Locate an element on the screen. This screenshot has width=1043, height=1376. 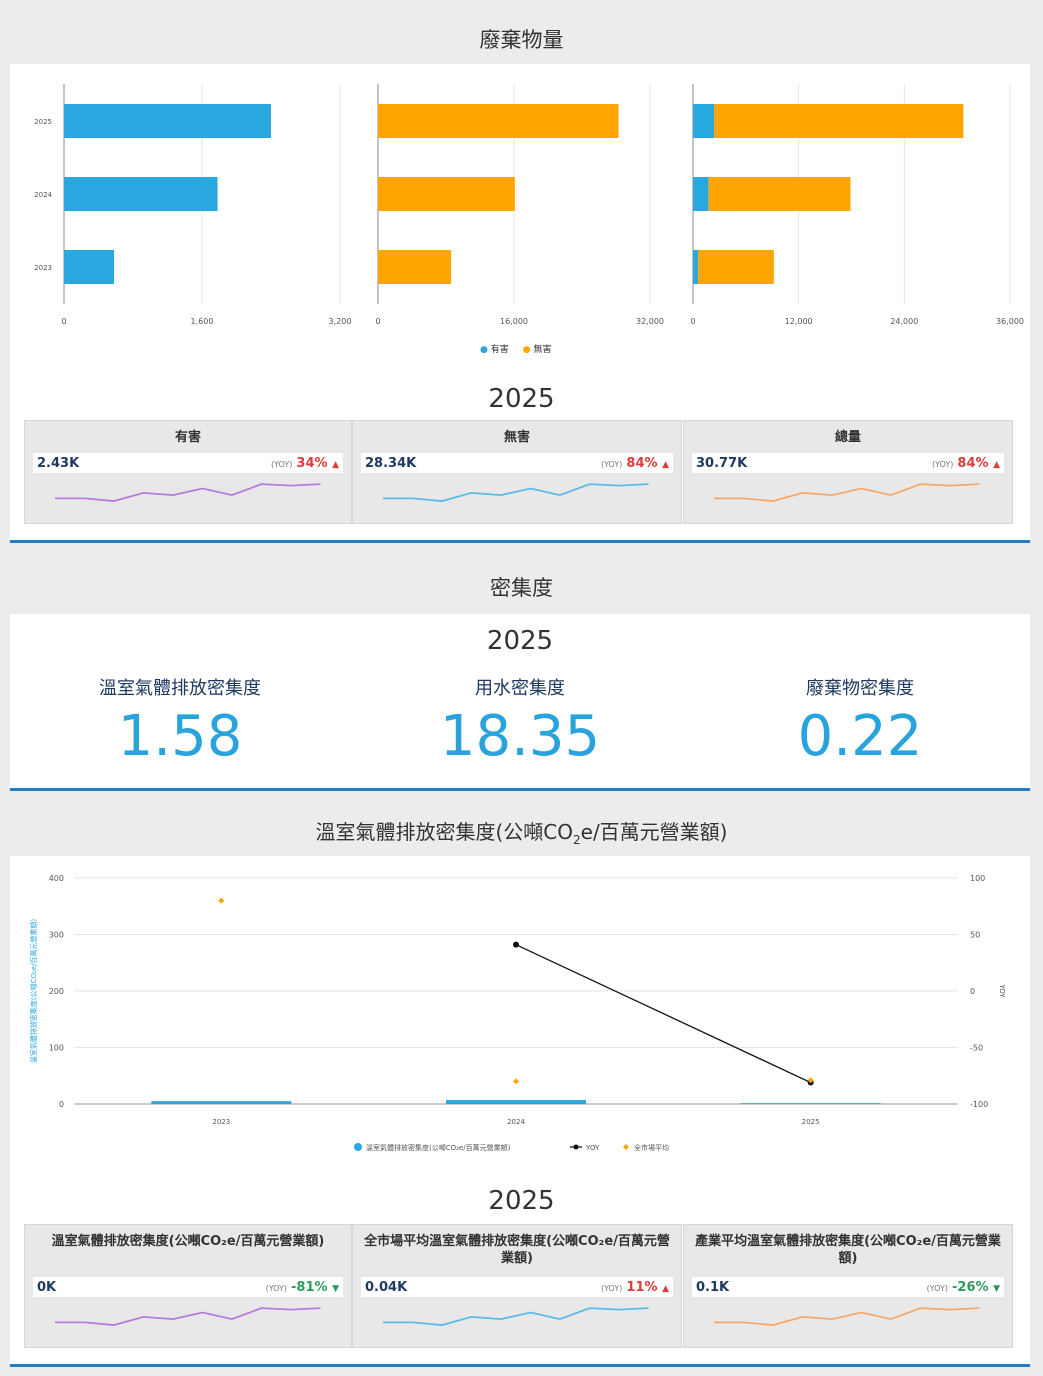
legend-non-hazardous-label: 無害 is located at coordinates (542, 350).